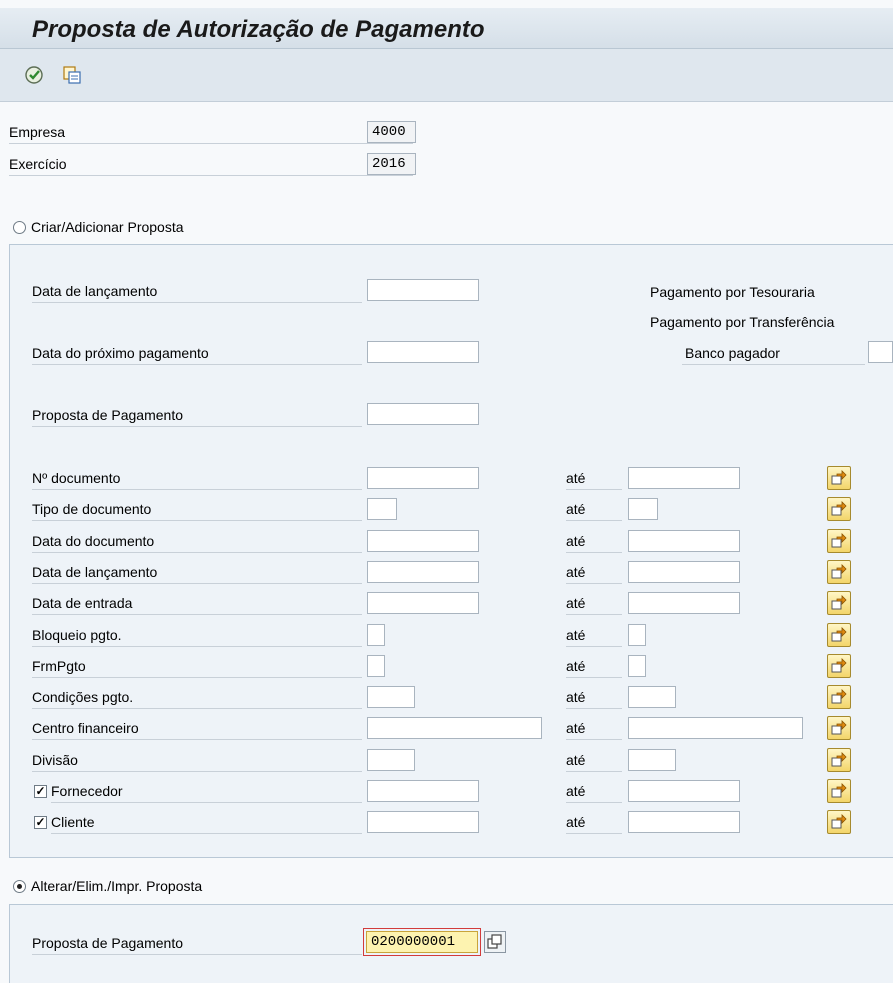  I want to click on range-label: Cliente, so click(206, 822).